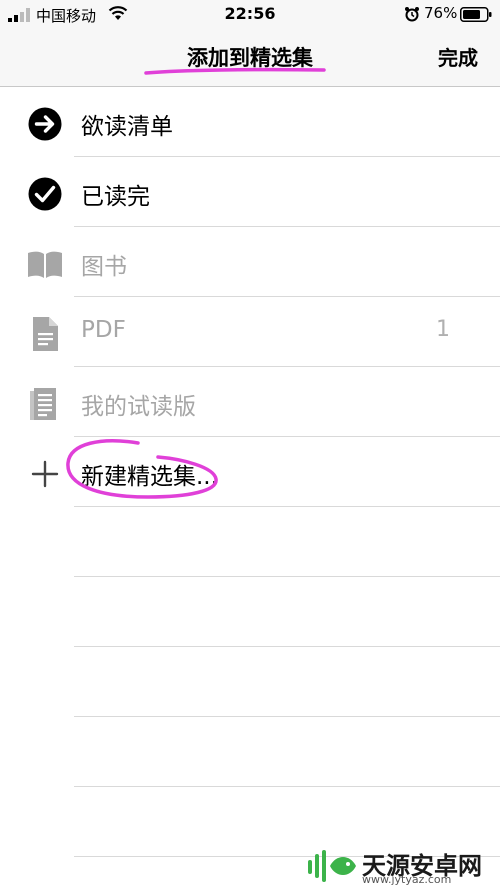 The height and width of the screenshot is (889, 500). I want to click on alarm-icon, so click(412, 14).